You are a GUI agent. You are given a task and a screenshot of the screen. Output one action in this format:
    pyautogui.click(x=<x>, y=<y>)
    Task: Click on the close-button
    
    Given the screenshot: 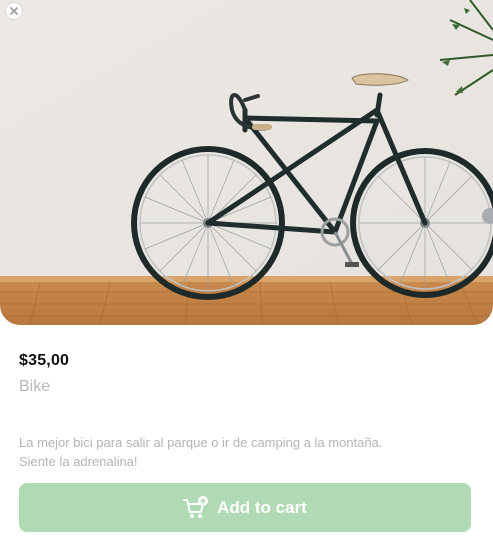 What is the action you would take?
    pyautogui.click(x=14, y=11)
    